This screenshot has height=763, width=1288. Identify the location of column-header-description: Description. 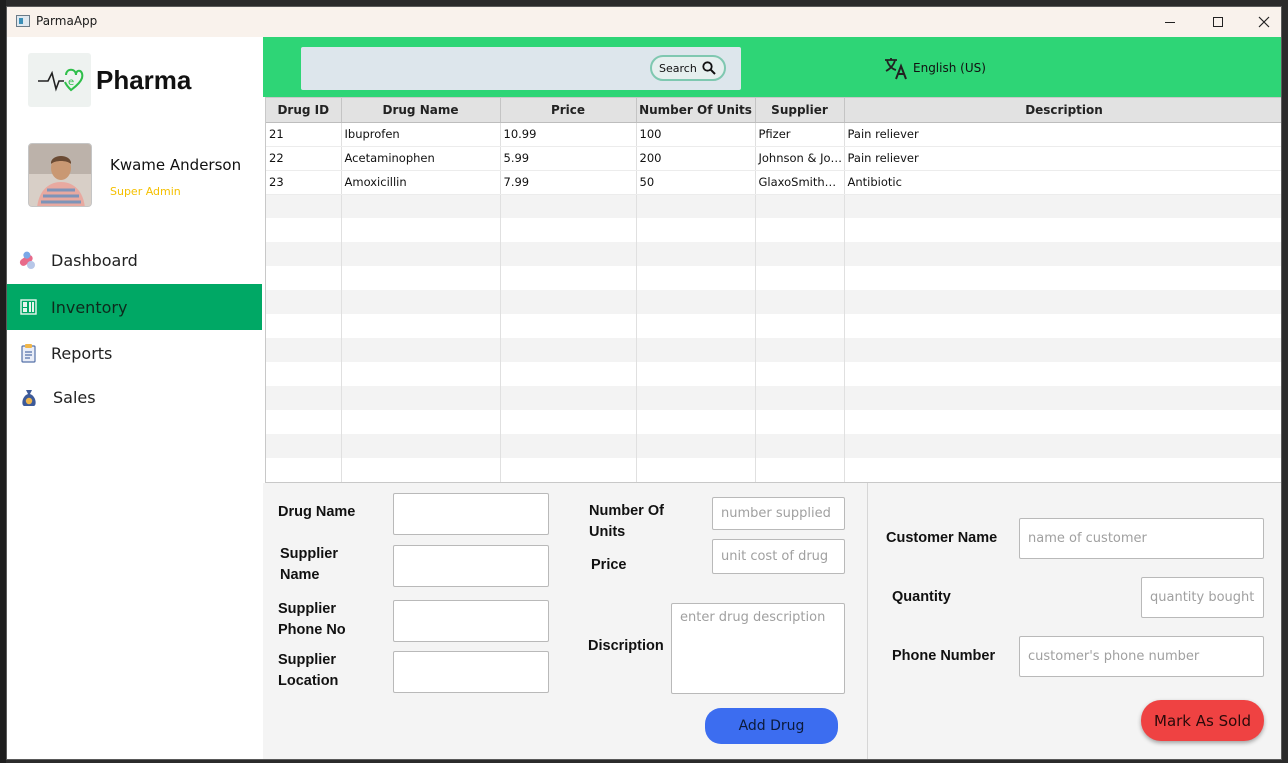
(1062, 110).